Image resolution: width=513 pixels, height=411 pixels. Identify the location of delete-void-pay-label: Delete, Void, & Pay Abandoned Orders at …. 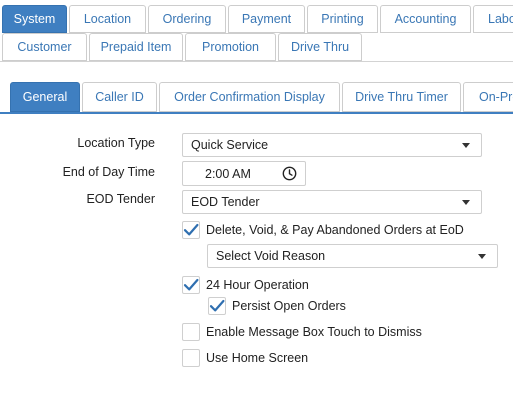
(335, 230).